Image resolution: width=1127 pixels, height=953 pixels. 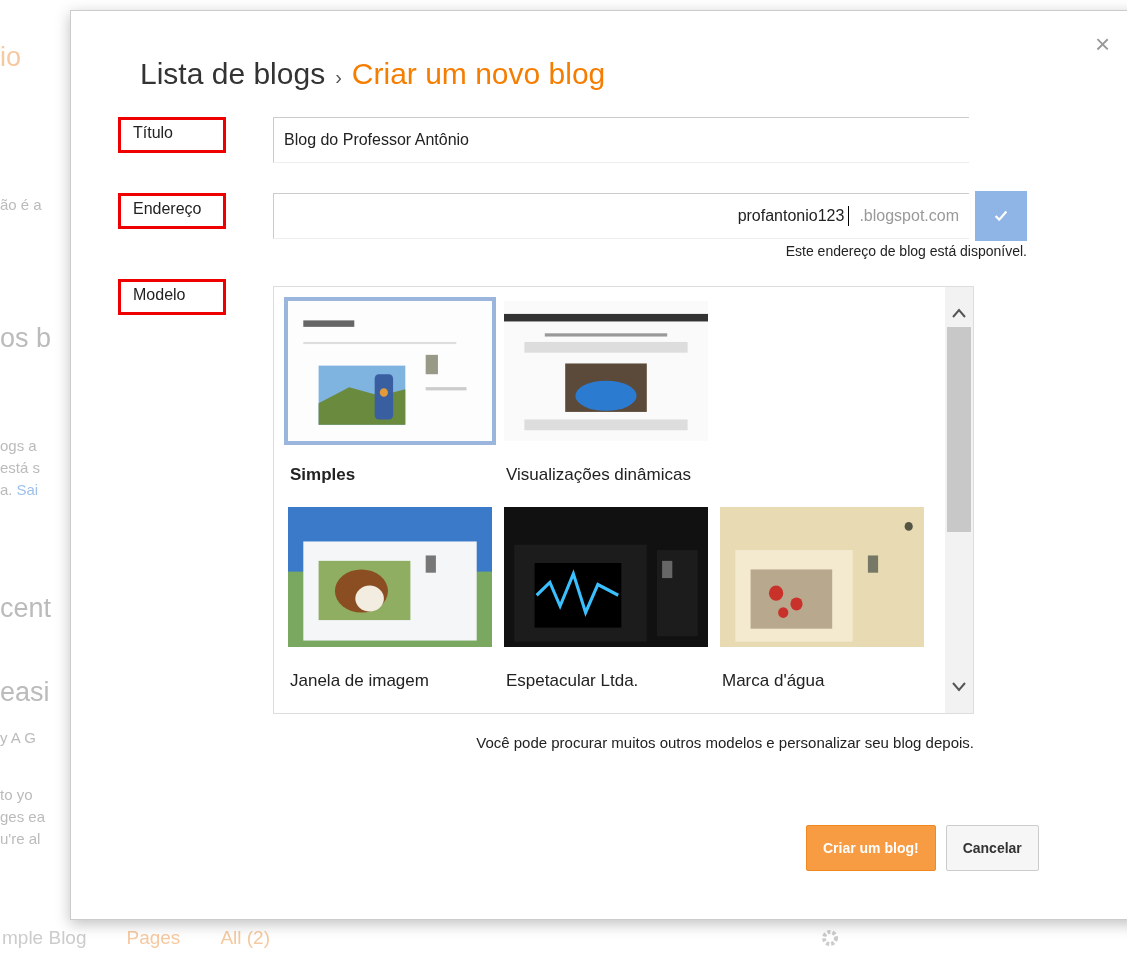 What do you see at coordinates (25, 692) in the screenshot?
I see `page-heading: easi` at bounding box center [25, 692].